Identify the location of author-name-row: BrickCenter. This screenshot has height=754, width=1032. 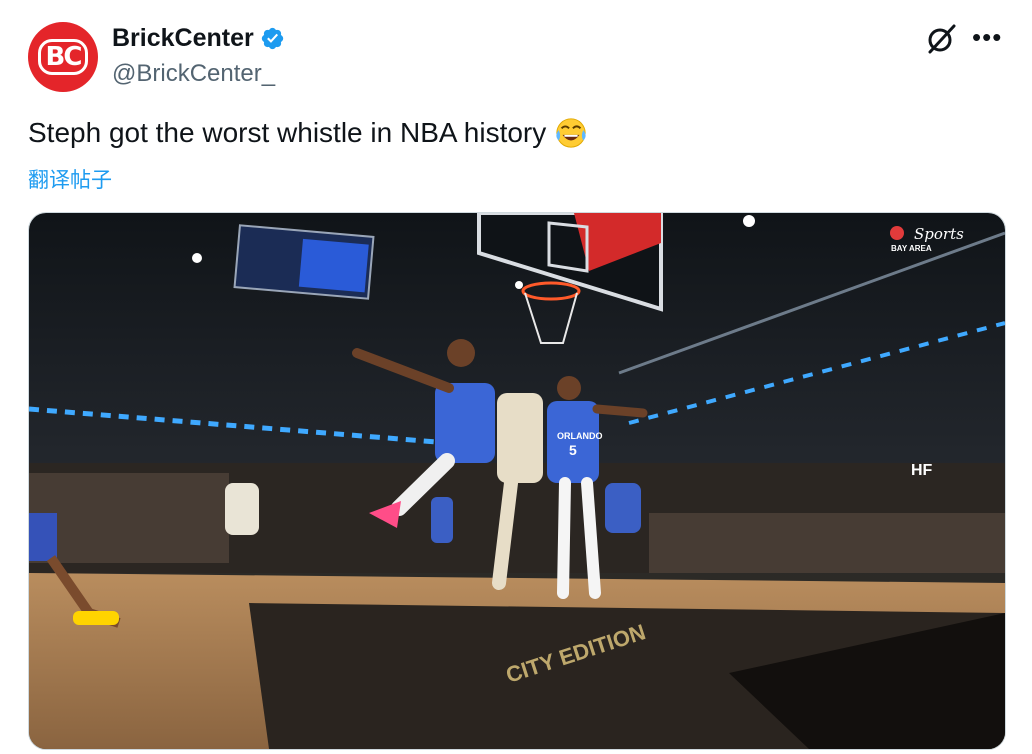
(198, 38).